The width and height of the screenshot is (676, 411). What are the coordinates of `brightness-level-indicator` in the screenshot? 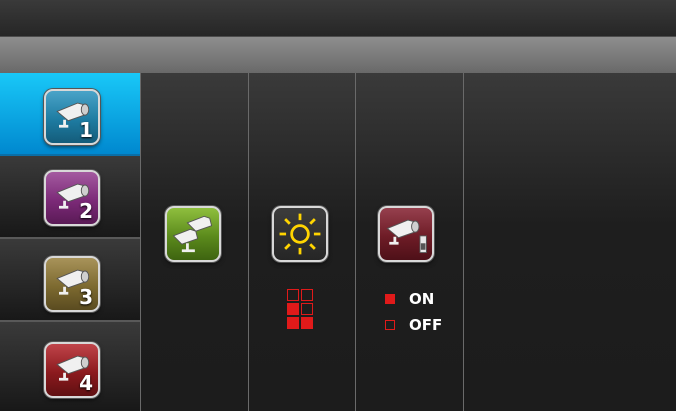 It's located at (301, 316).